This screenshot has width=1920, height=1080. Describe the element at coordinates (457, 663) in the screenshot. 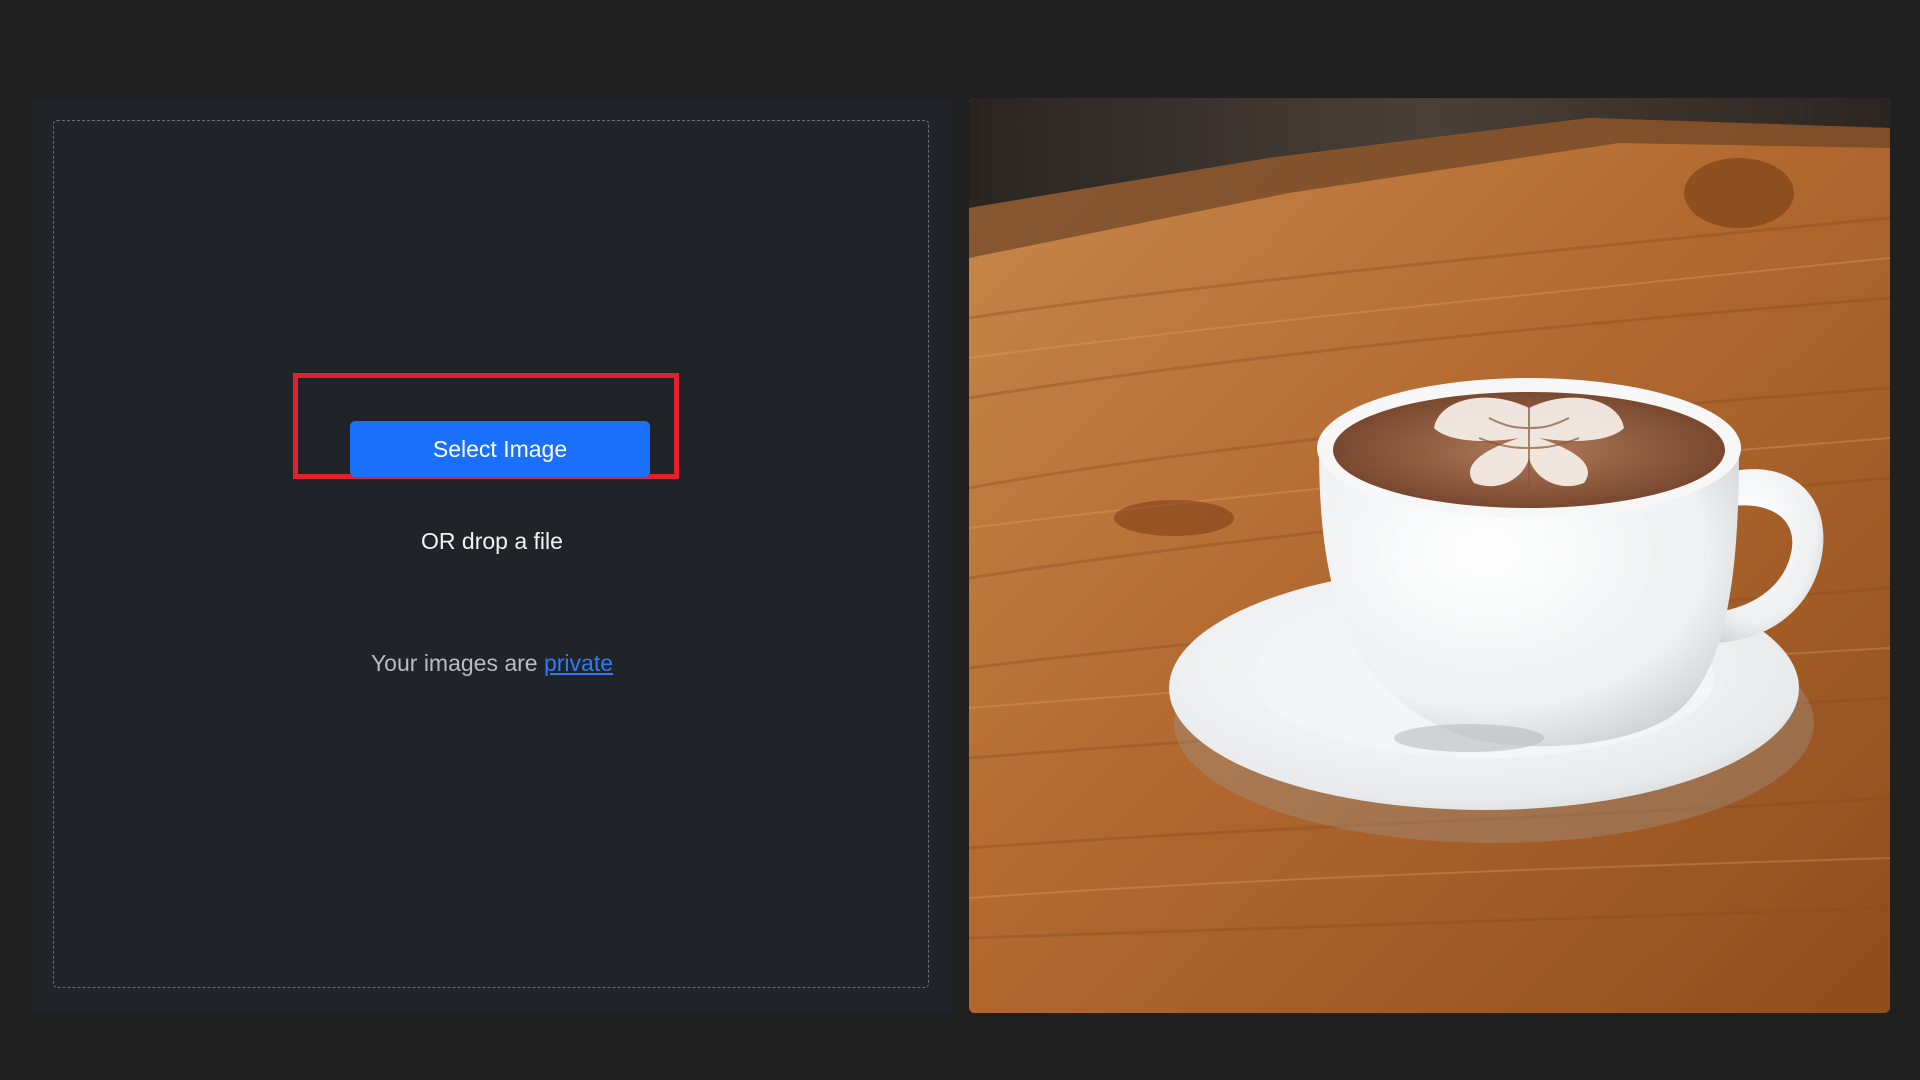

I see `privacy-prefix: Your images are` at that location.